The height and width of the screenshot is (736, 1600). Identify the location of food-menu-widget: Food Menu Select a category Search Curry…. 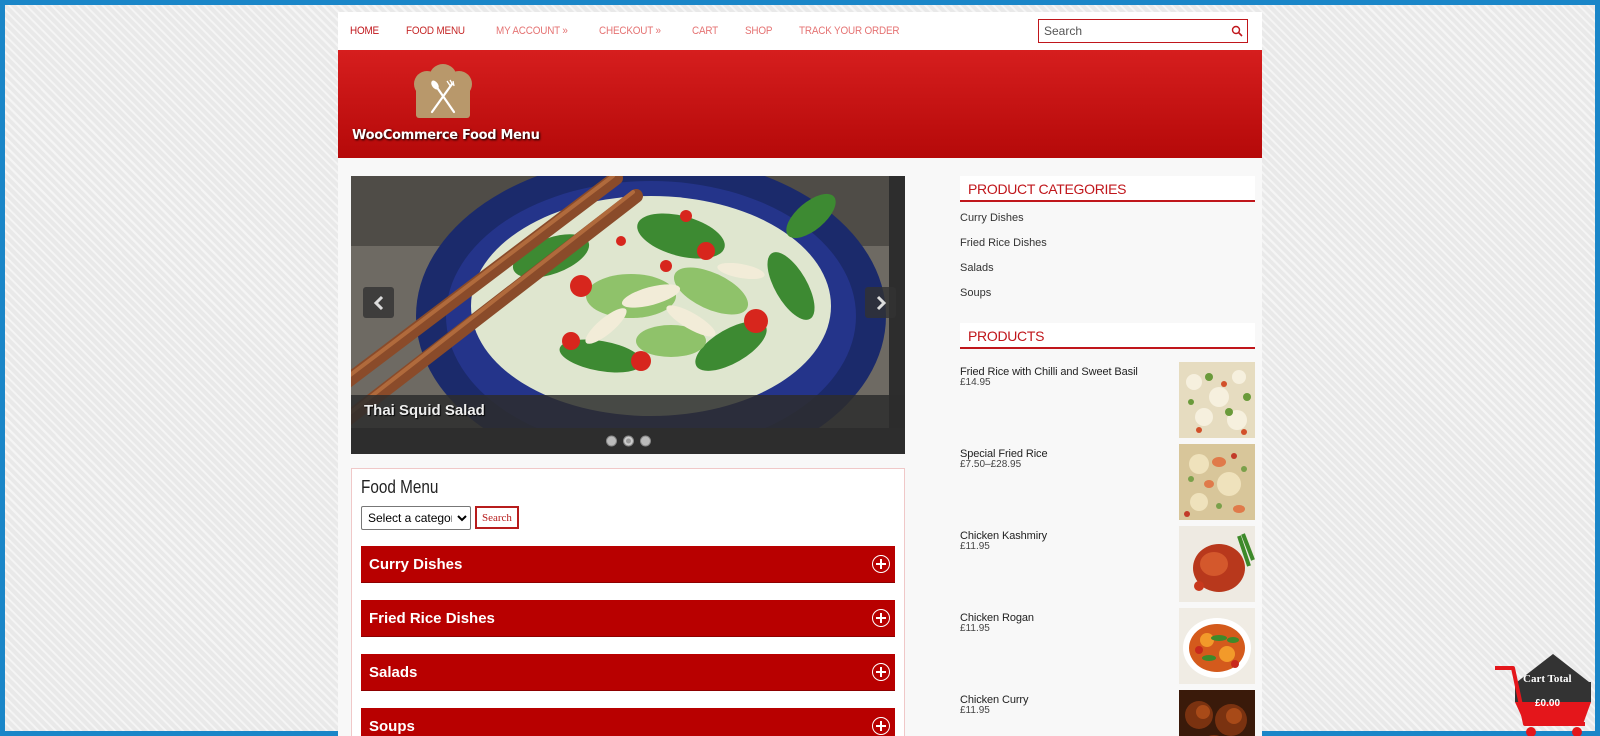
(628, 602).